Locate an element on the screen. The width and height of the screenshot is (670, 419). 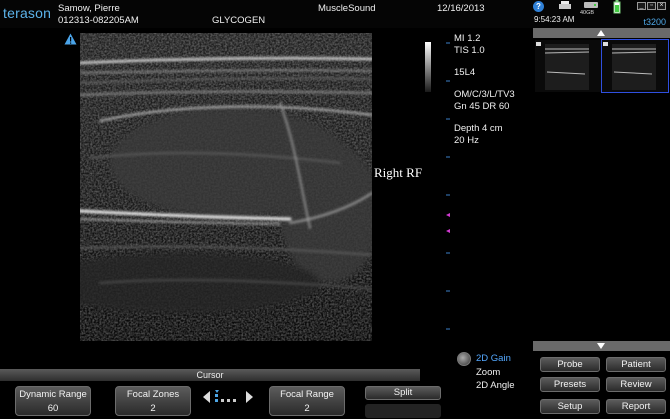
focal-position-indicator is located at coordinates (225, 396).